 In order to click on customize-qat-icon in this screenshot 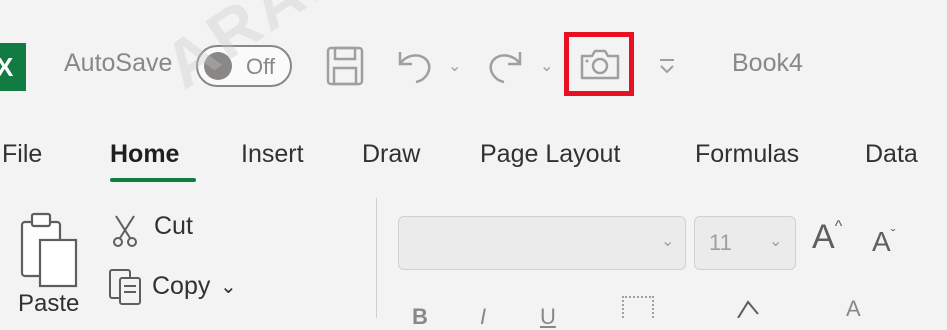, I will do `click(667, 66)`.